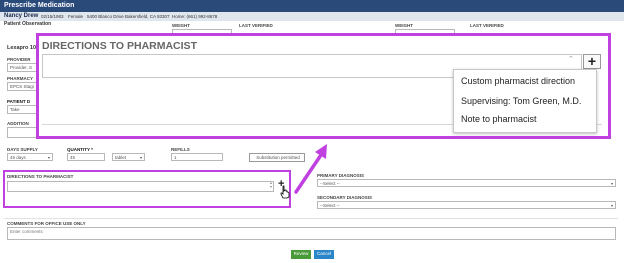 Image resolution: width=624 pixels, height=263 pixels. What do you see at coordinates (22, 149) in the screenshot?
I see `days-supply-label: DAYS SUPPLY` at bounding box center [22, 149].